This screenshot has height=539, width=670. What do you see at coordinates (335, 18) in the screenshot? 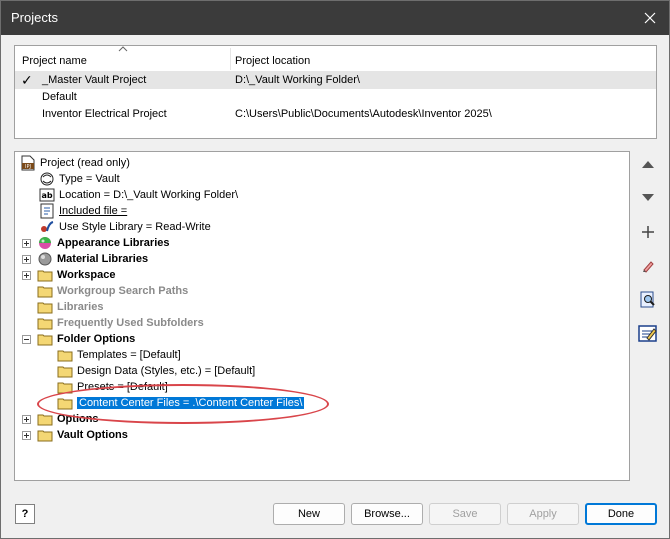
I see `title-bar: Projects` at bounding box center [335, 18].